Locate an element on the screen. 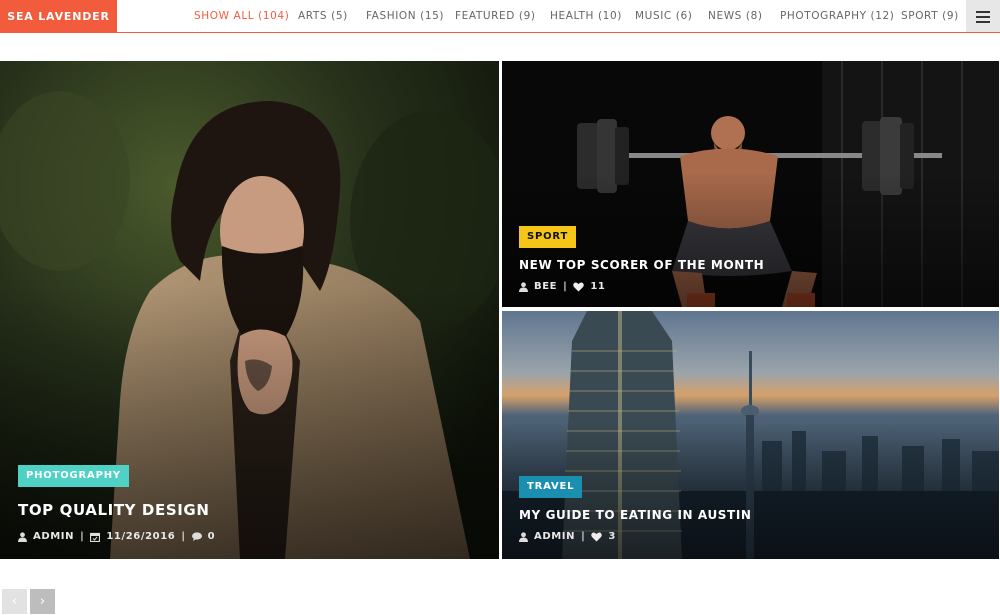  filter-fashion: FASHION (15) is located at coordinates (405, 16).